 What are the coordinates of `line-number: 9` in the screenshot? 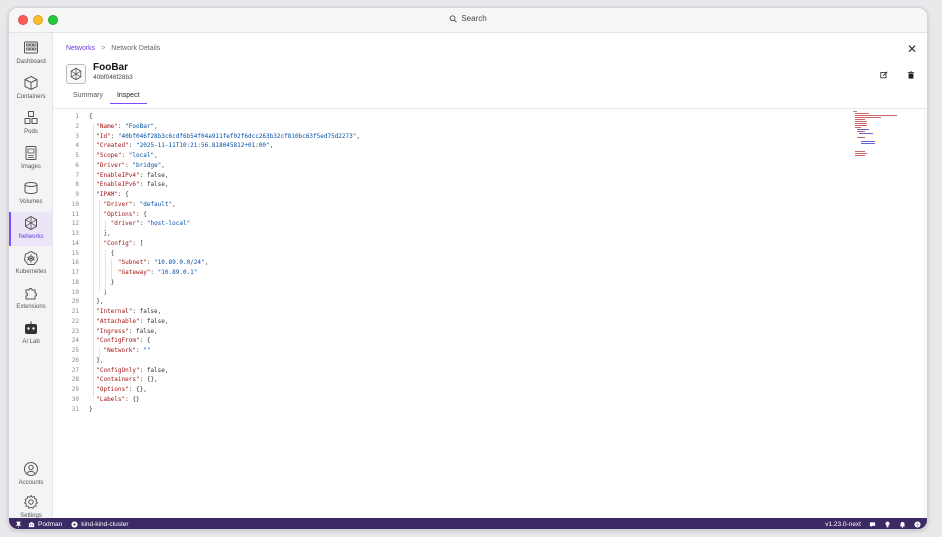 It's located at (77, 194).